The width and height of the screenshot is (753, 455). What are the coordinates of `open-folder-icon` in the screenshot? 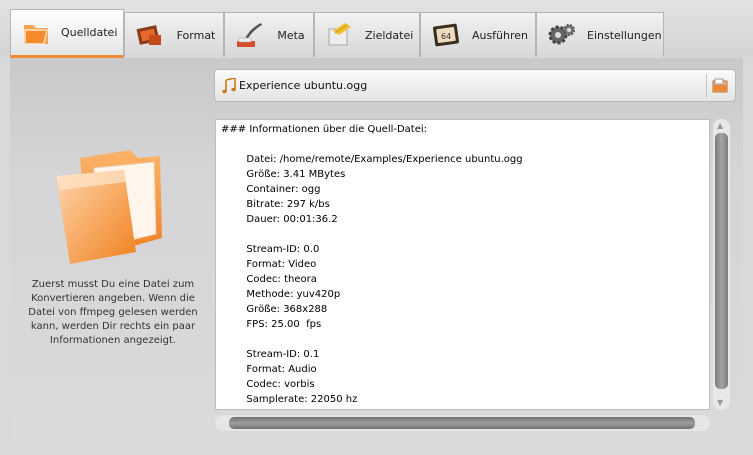 It's located at (720, 85).